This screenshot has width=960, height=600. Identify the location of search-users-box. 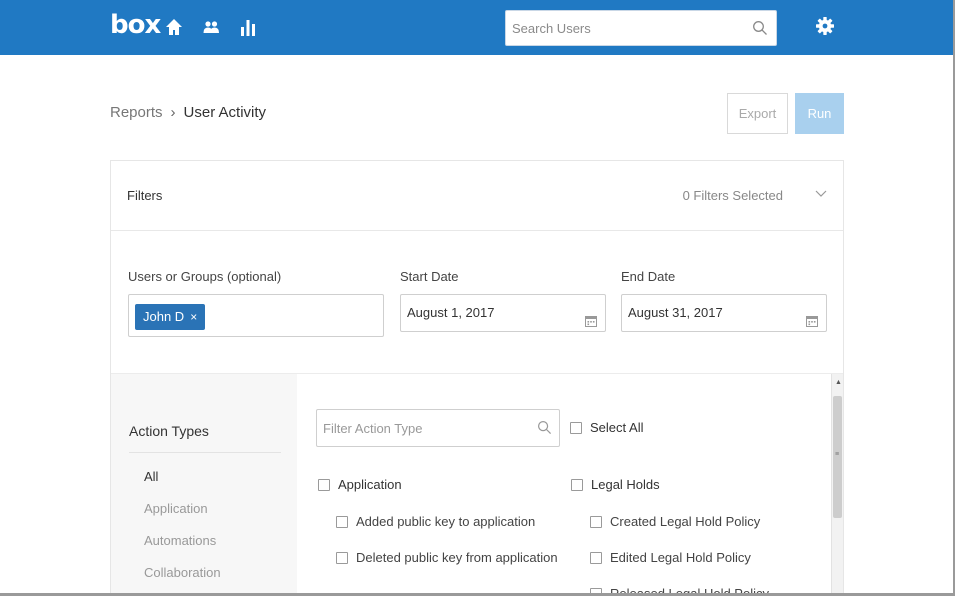
(641, 28).